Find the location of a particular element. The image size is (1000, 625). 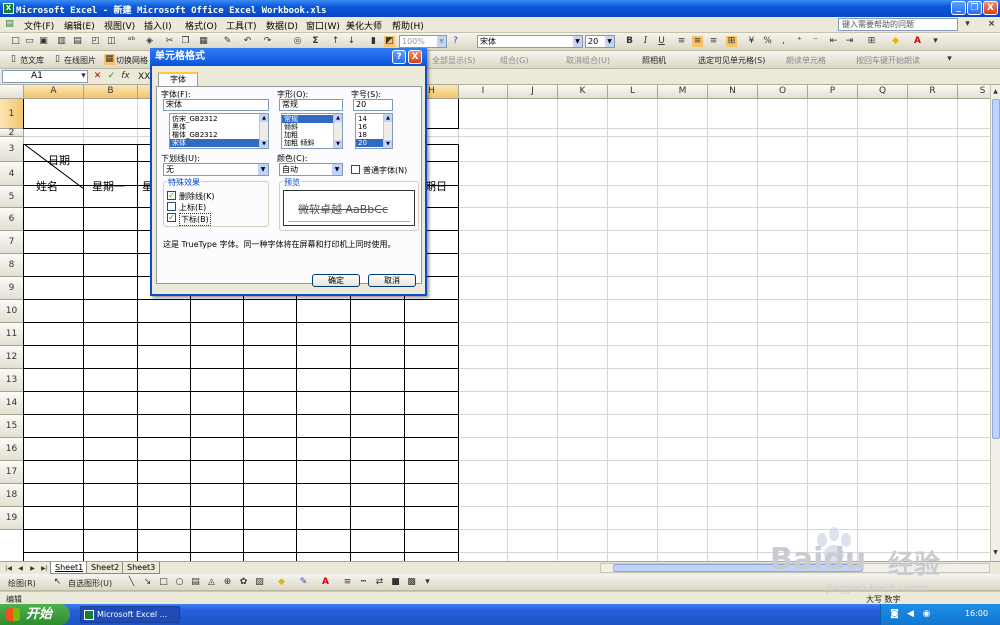

vertical-scroll-thumb is located at coordinates (996, 269).